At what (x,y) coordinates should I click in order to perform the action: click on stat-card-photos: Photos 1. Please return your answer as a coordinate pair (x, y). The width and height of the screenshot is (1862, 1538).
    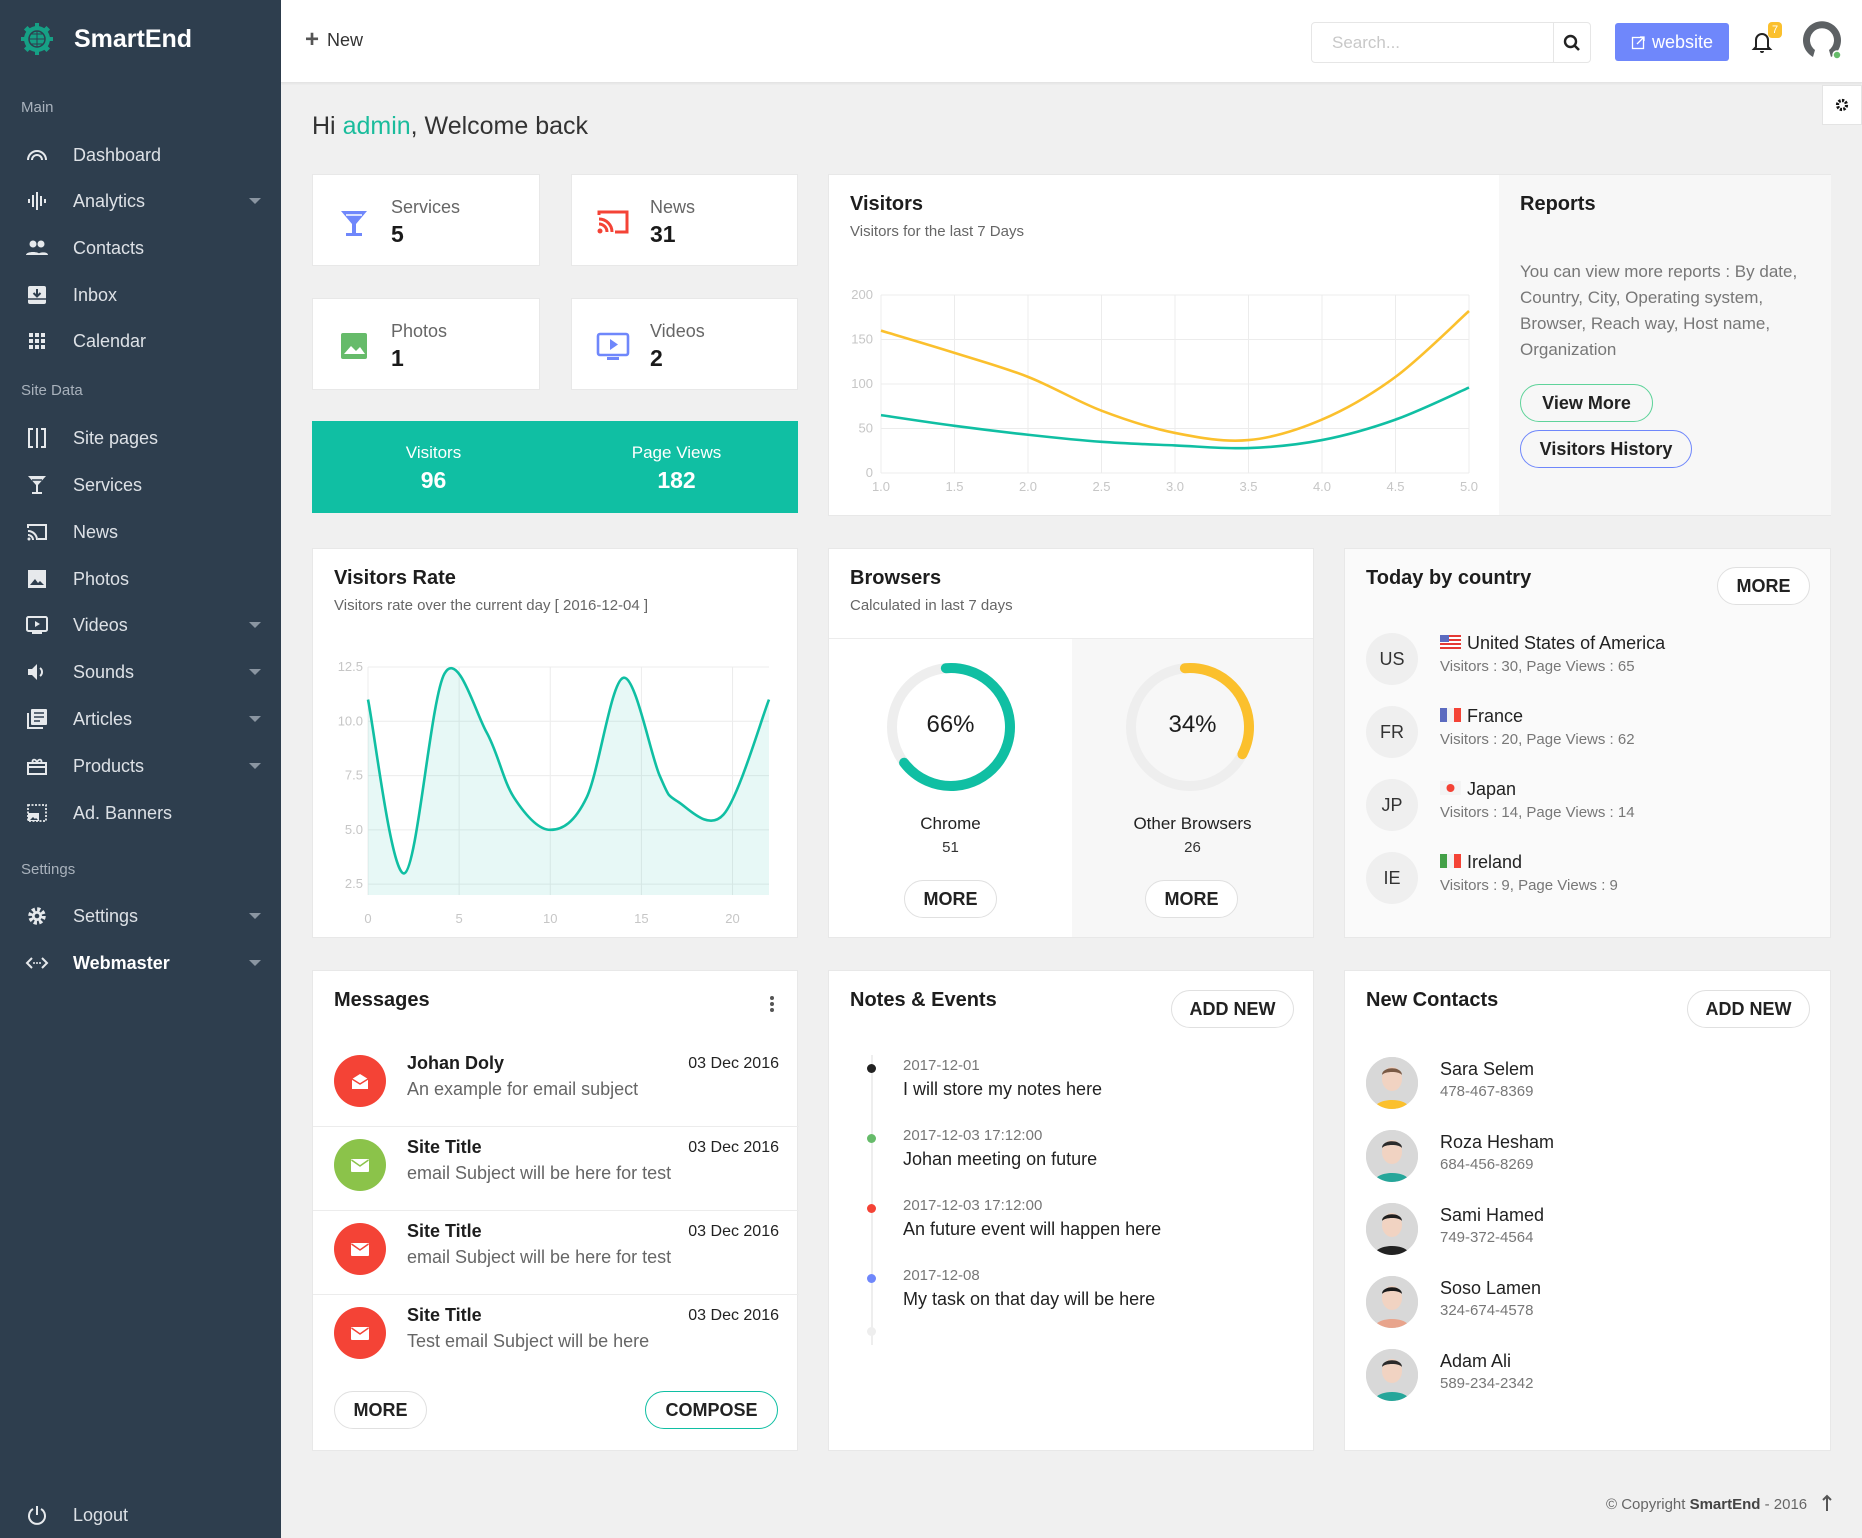
    Looking at the image, I should click on (426, 344).